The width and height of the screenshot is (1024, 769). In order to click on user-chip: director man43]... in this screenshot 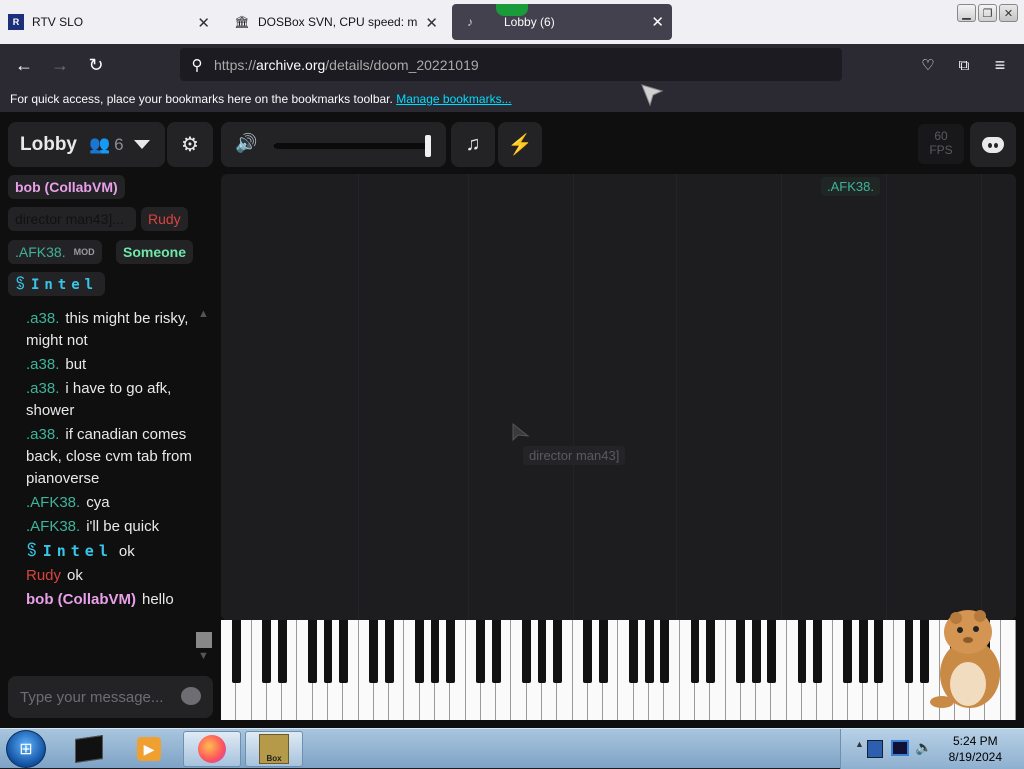, I will do `click(72, 219)`.